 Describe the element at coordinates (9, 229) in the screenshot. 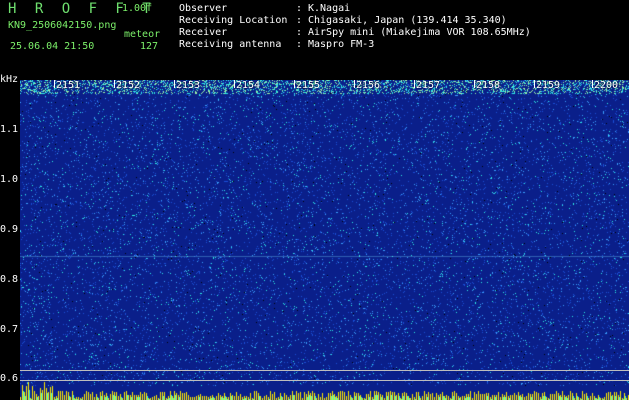

I see `y-tick-0-9: 0.9` at that location.